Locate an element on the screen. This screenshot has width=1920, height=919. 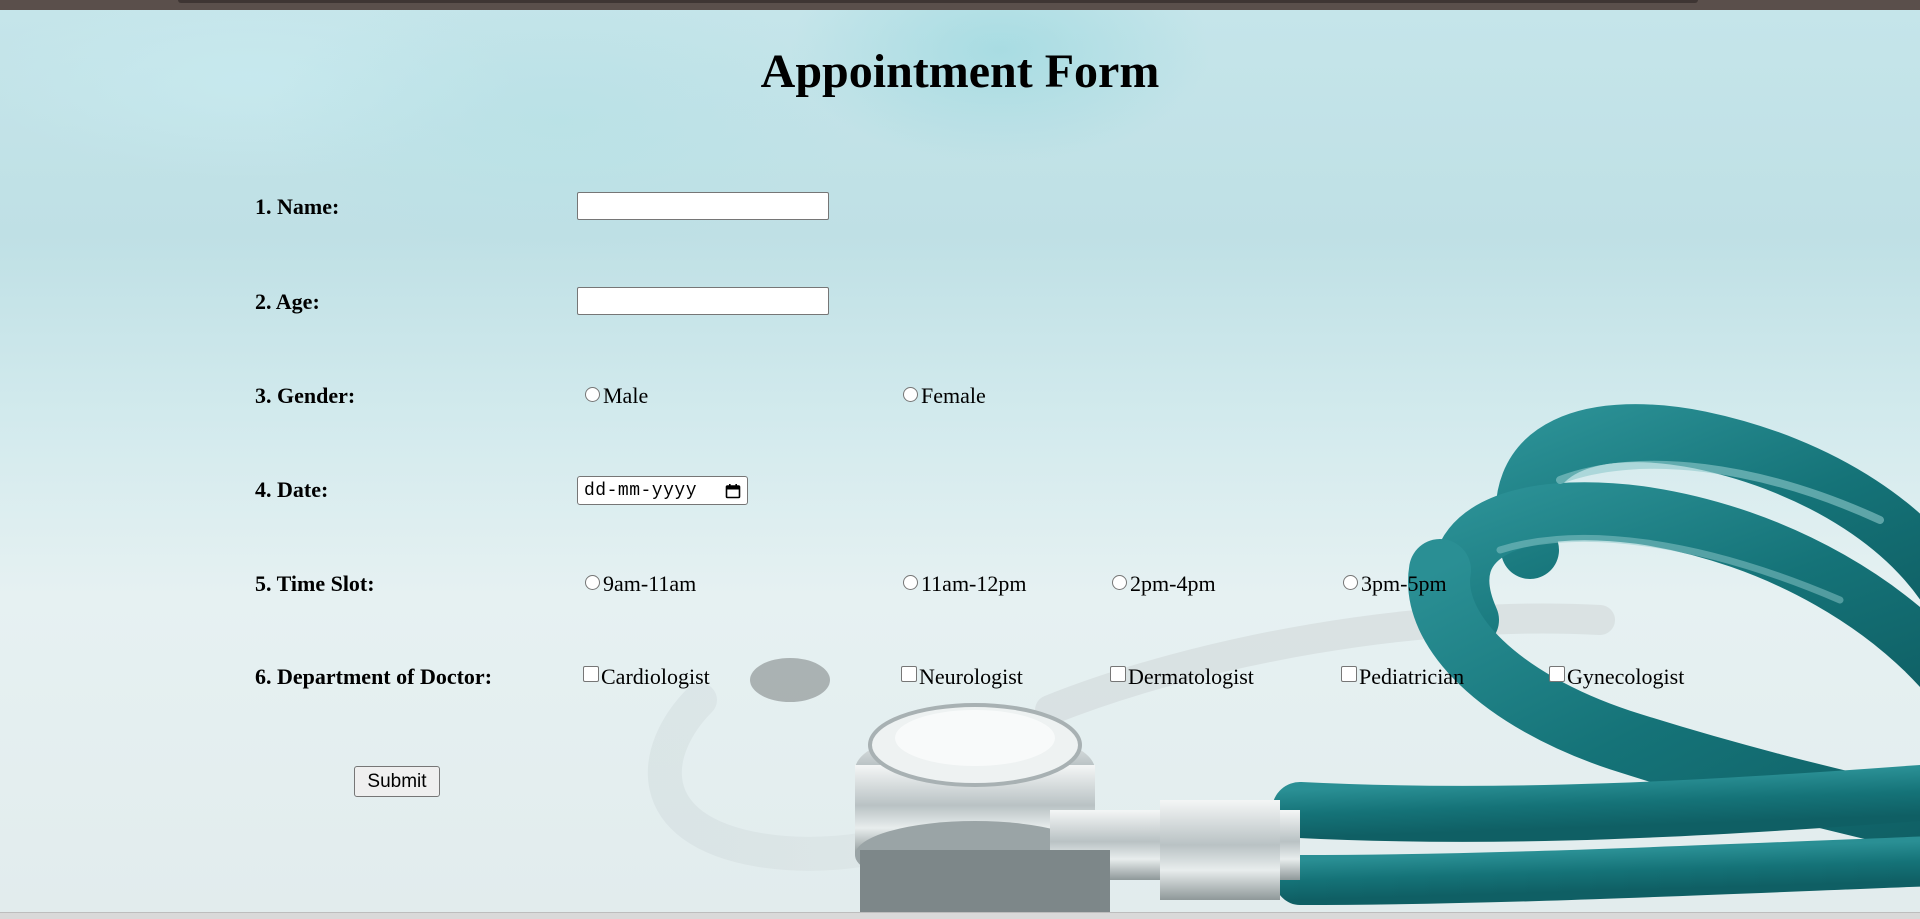
time-slot-4-radio is located at coordinates (1350, 582).